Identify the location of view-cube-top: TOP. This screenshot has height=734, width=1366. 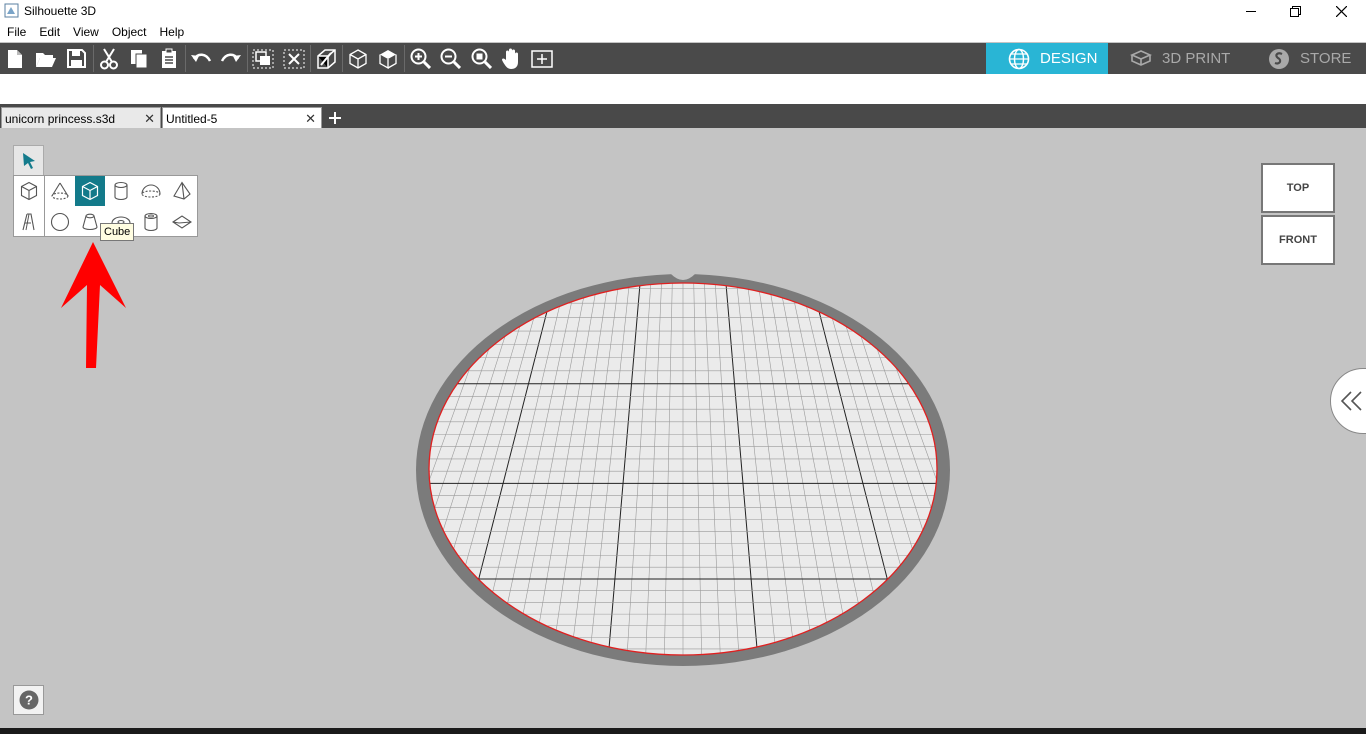
(1298, 188).